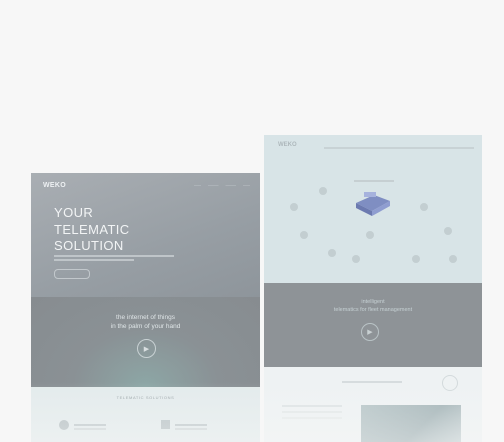  I want to click on hero-title-line: YOUR, so click(74, 212).